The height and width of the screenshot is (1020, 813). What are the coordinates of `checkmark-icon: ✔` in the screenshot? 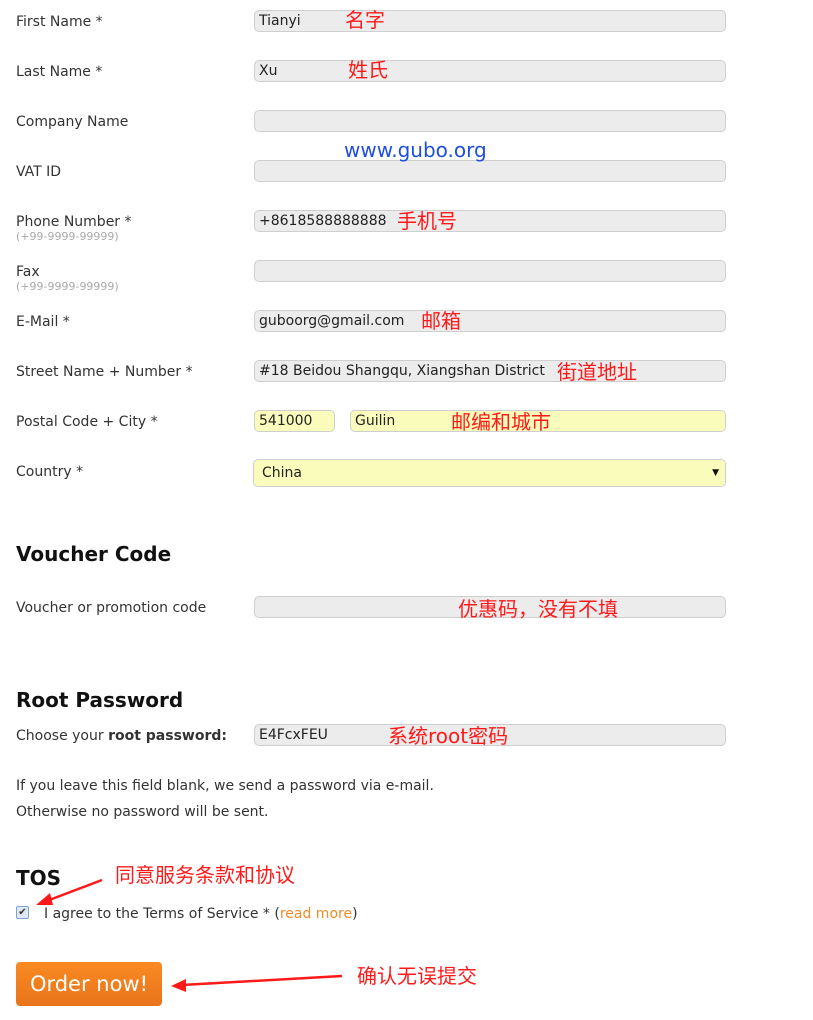 It's located at (22, 912).